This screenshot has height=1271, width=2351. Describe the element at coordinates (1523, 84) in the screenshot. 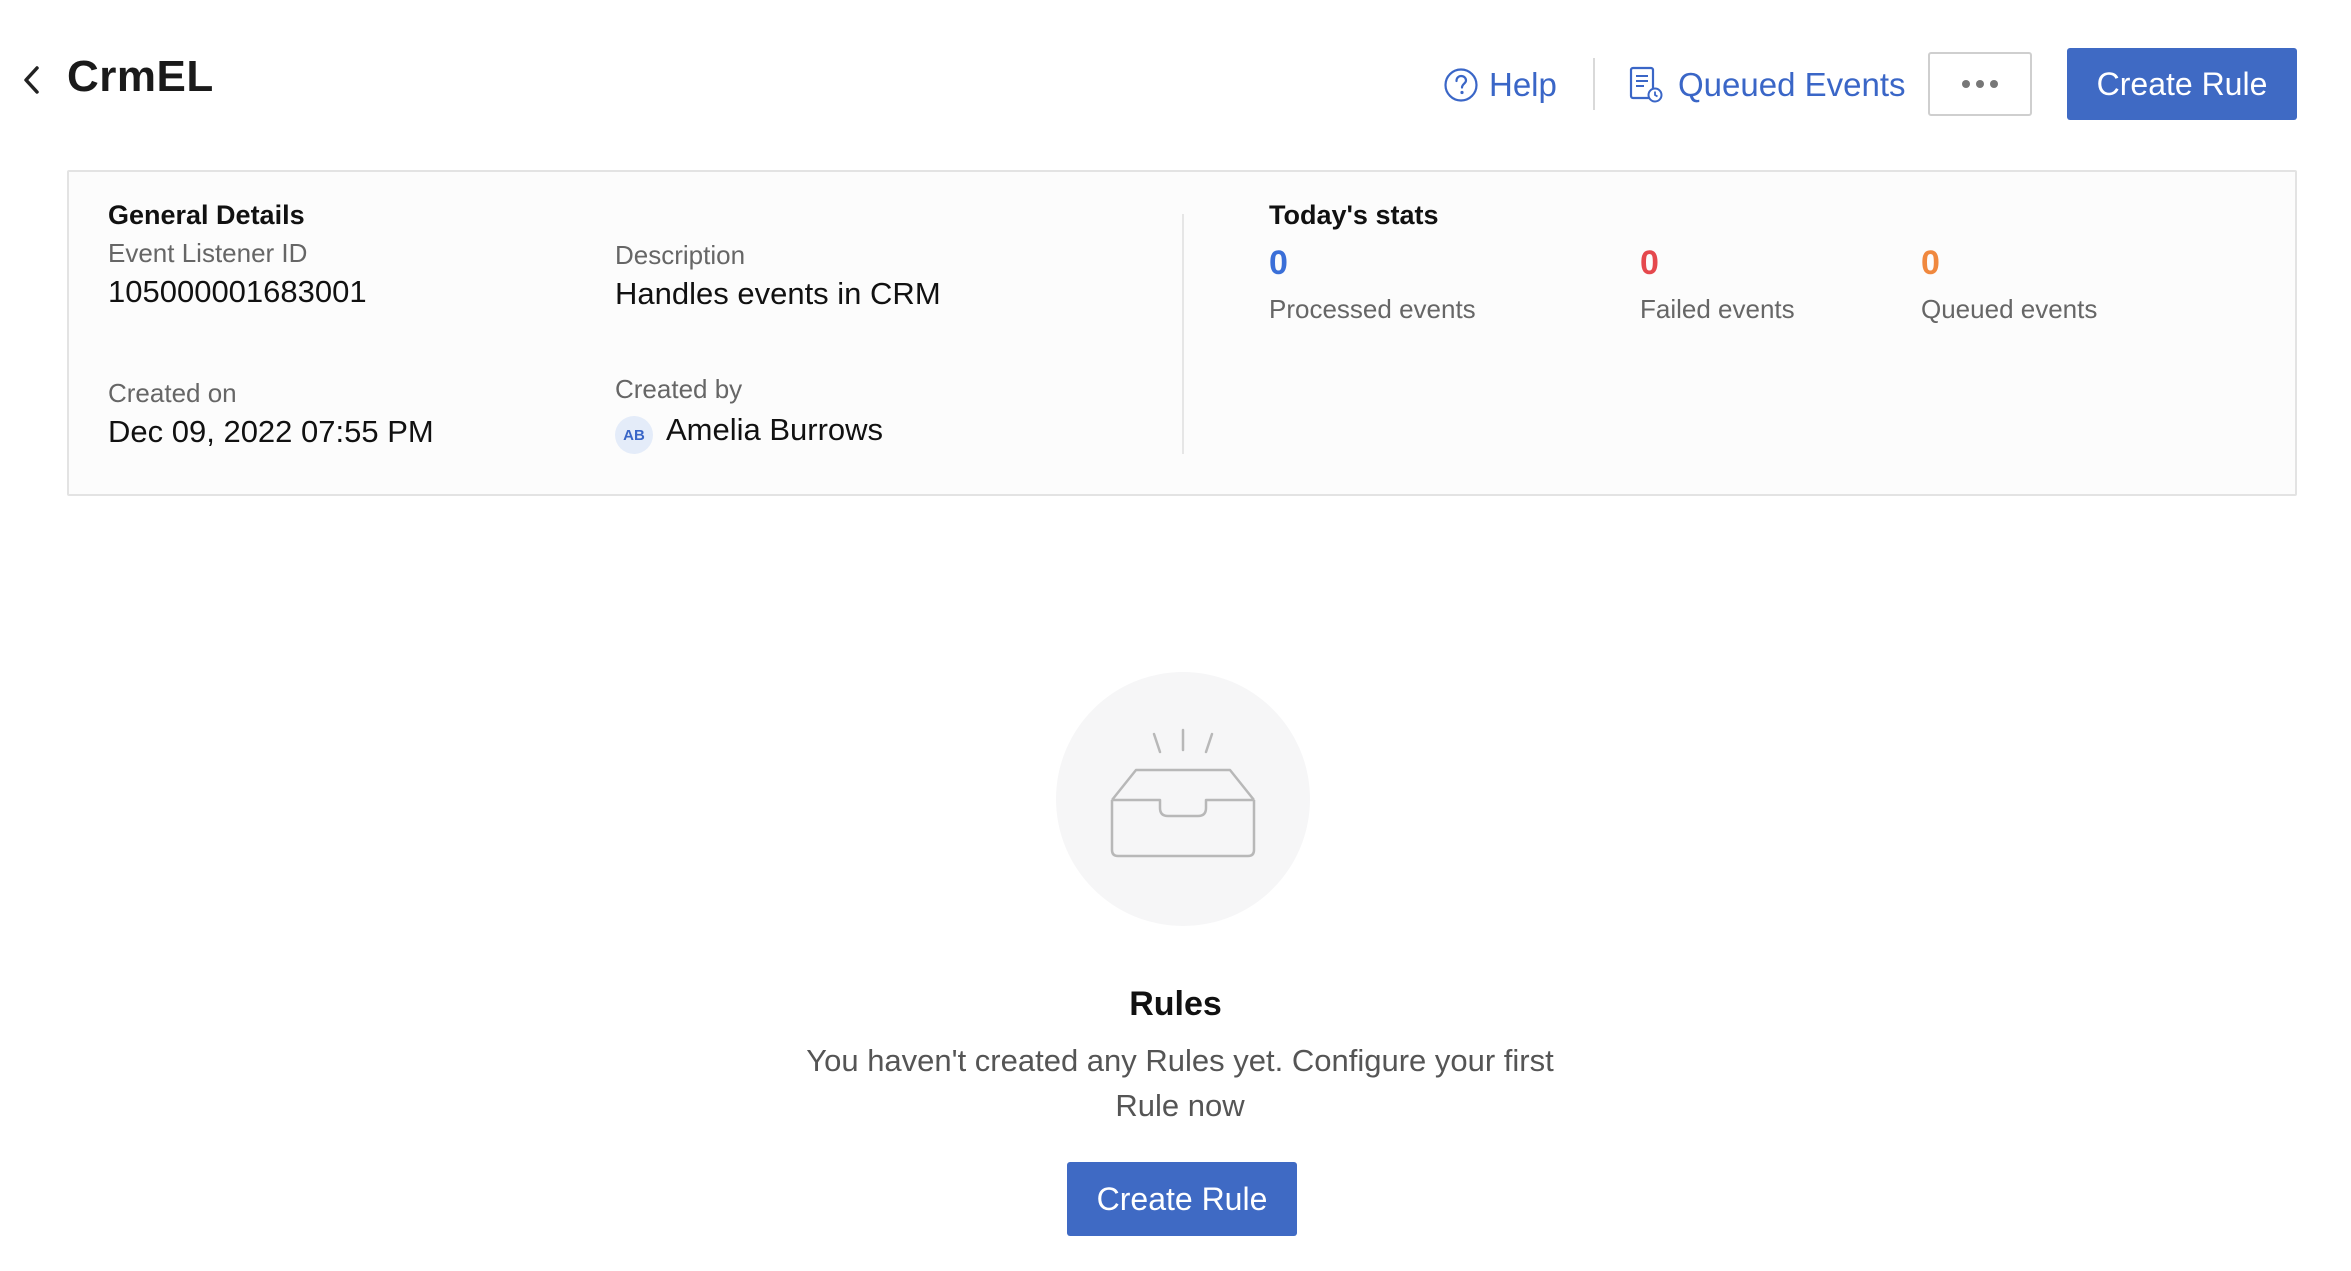

I see `help-label: Help` at that location.